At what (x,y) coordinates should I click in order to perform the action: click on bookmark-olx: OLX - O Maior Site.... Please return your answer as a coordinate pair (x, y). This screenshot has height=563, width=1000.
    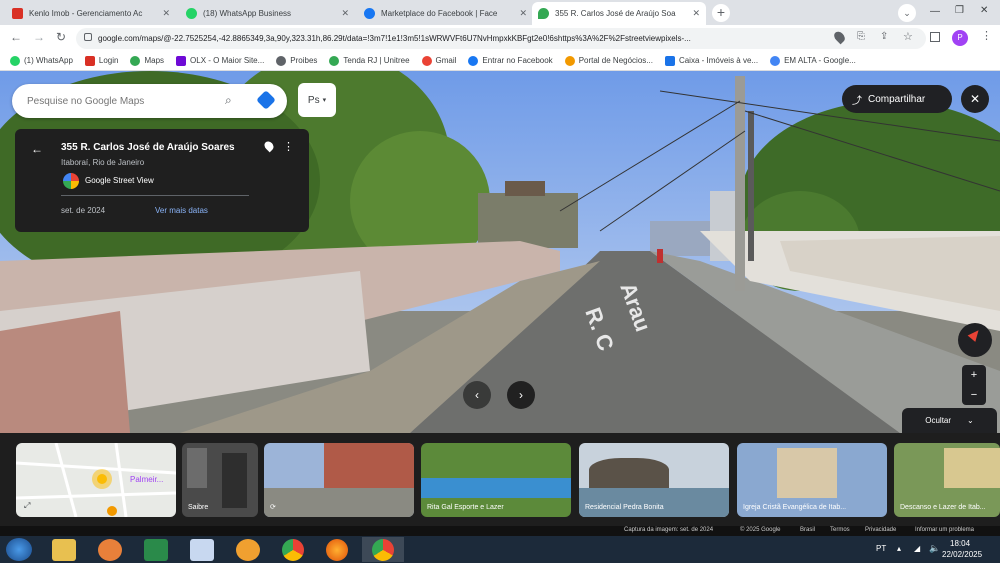
    Looking at the image, I should click on (220, 60).